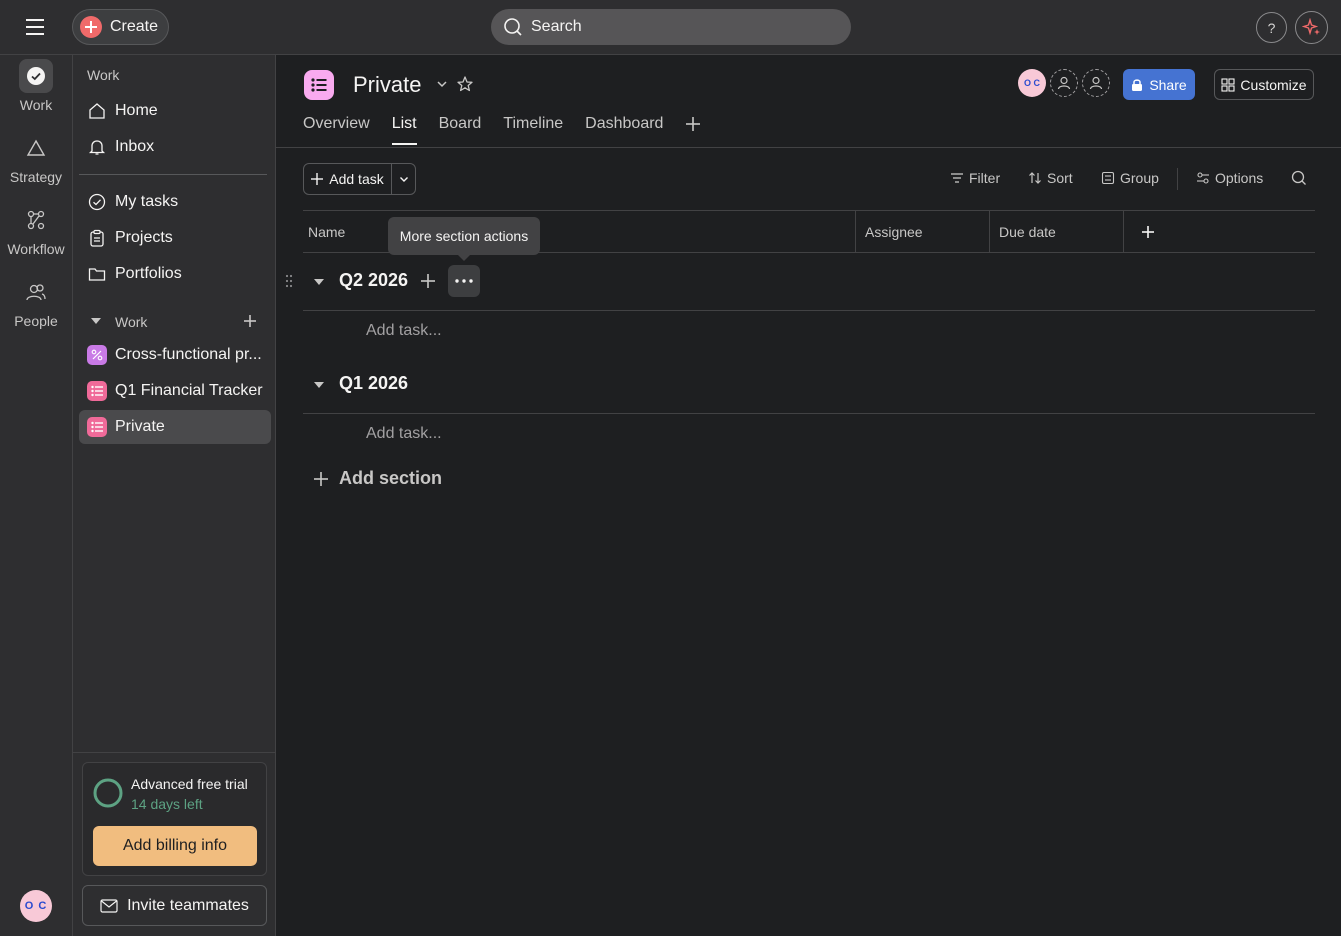 This screenshot has height=936, width=1341. What do you see at coordinates (175, 391) in the screenshot?
I see `sidebar-project-q1-financial-tracker: Q1 Financial Tracker` at bounding box center [175, 391].